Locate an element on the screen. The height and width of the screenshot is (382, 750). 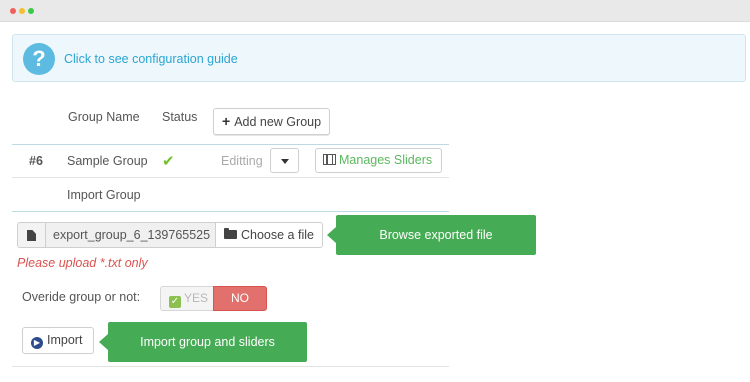
import-group-callout: Import group and sliders is located at coordinates (203, 342).